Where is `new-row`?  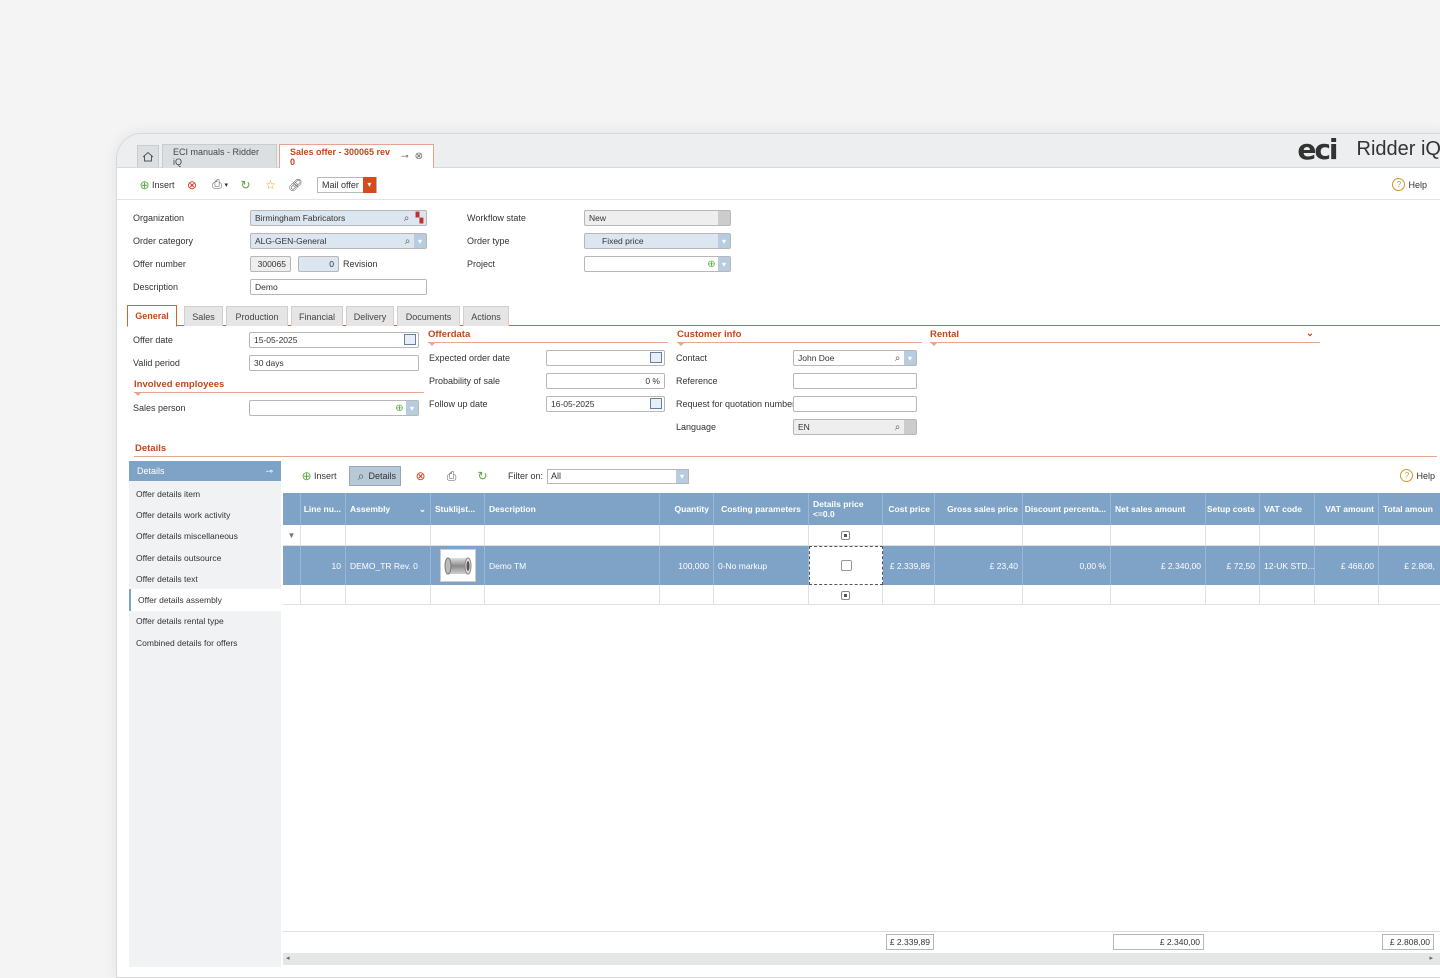 new-row is located at coordinates (861, 595).